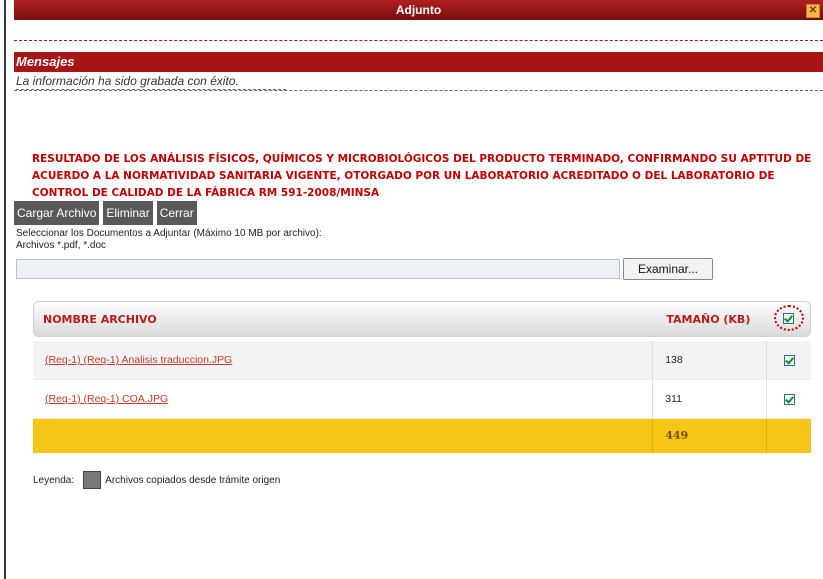 The height and width of the screenshot is (579, 823). I want to click on table-row: (Req-1) (Req-1) COA.JPG 311, so click(422, 399).